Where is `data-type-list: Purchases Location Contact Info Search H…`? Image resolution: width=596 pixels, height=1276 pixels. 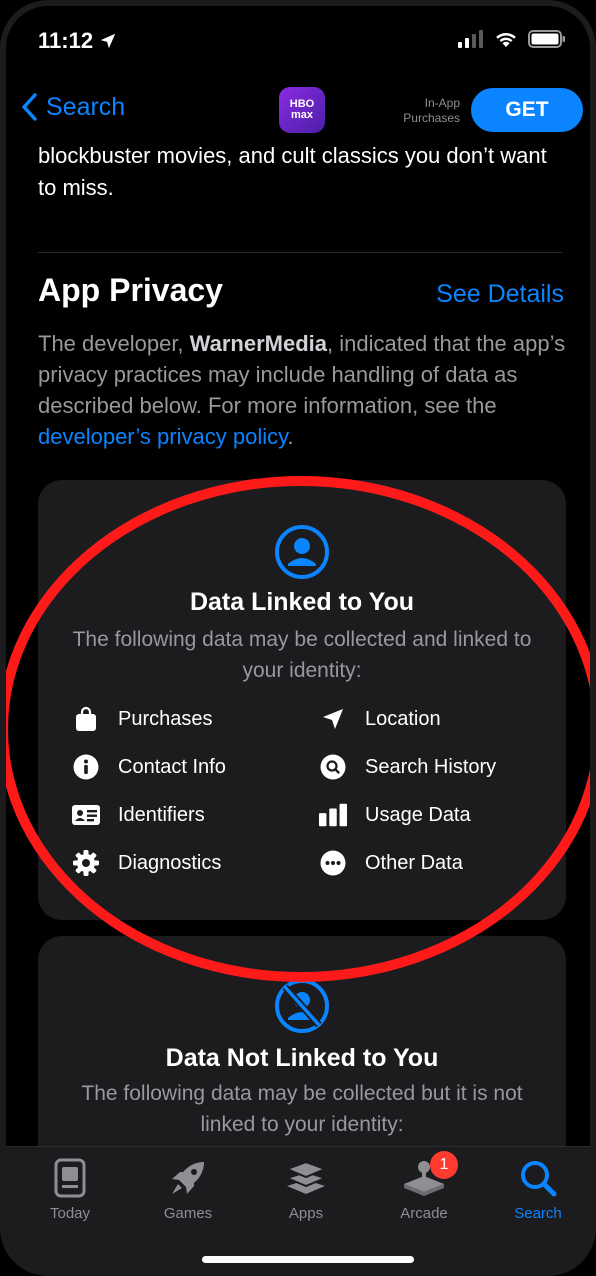
data-type-list: Purchases Location Contact Info Search H… is located at coordinates (307, 791).